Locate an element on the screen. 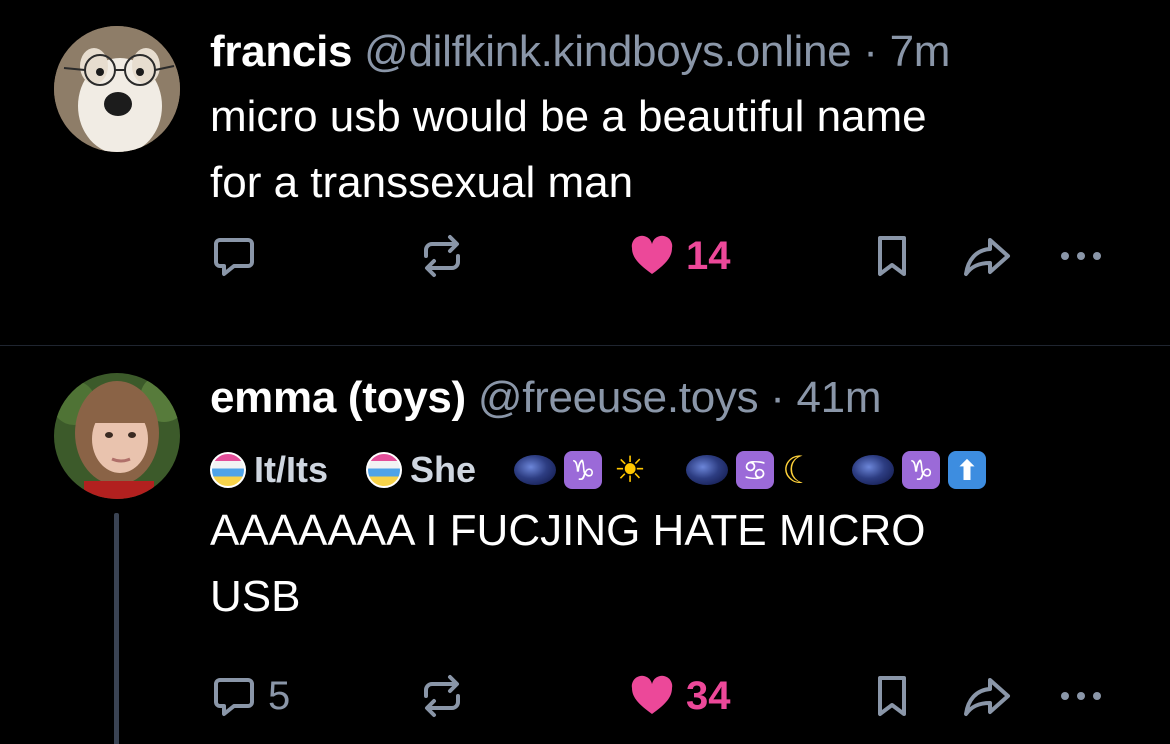 This screenshot has width=1170, height=744. pronoun-label: It/Its is located at coordinates (269, 470).